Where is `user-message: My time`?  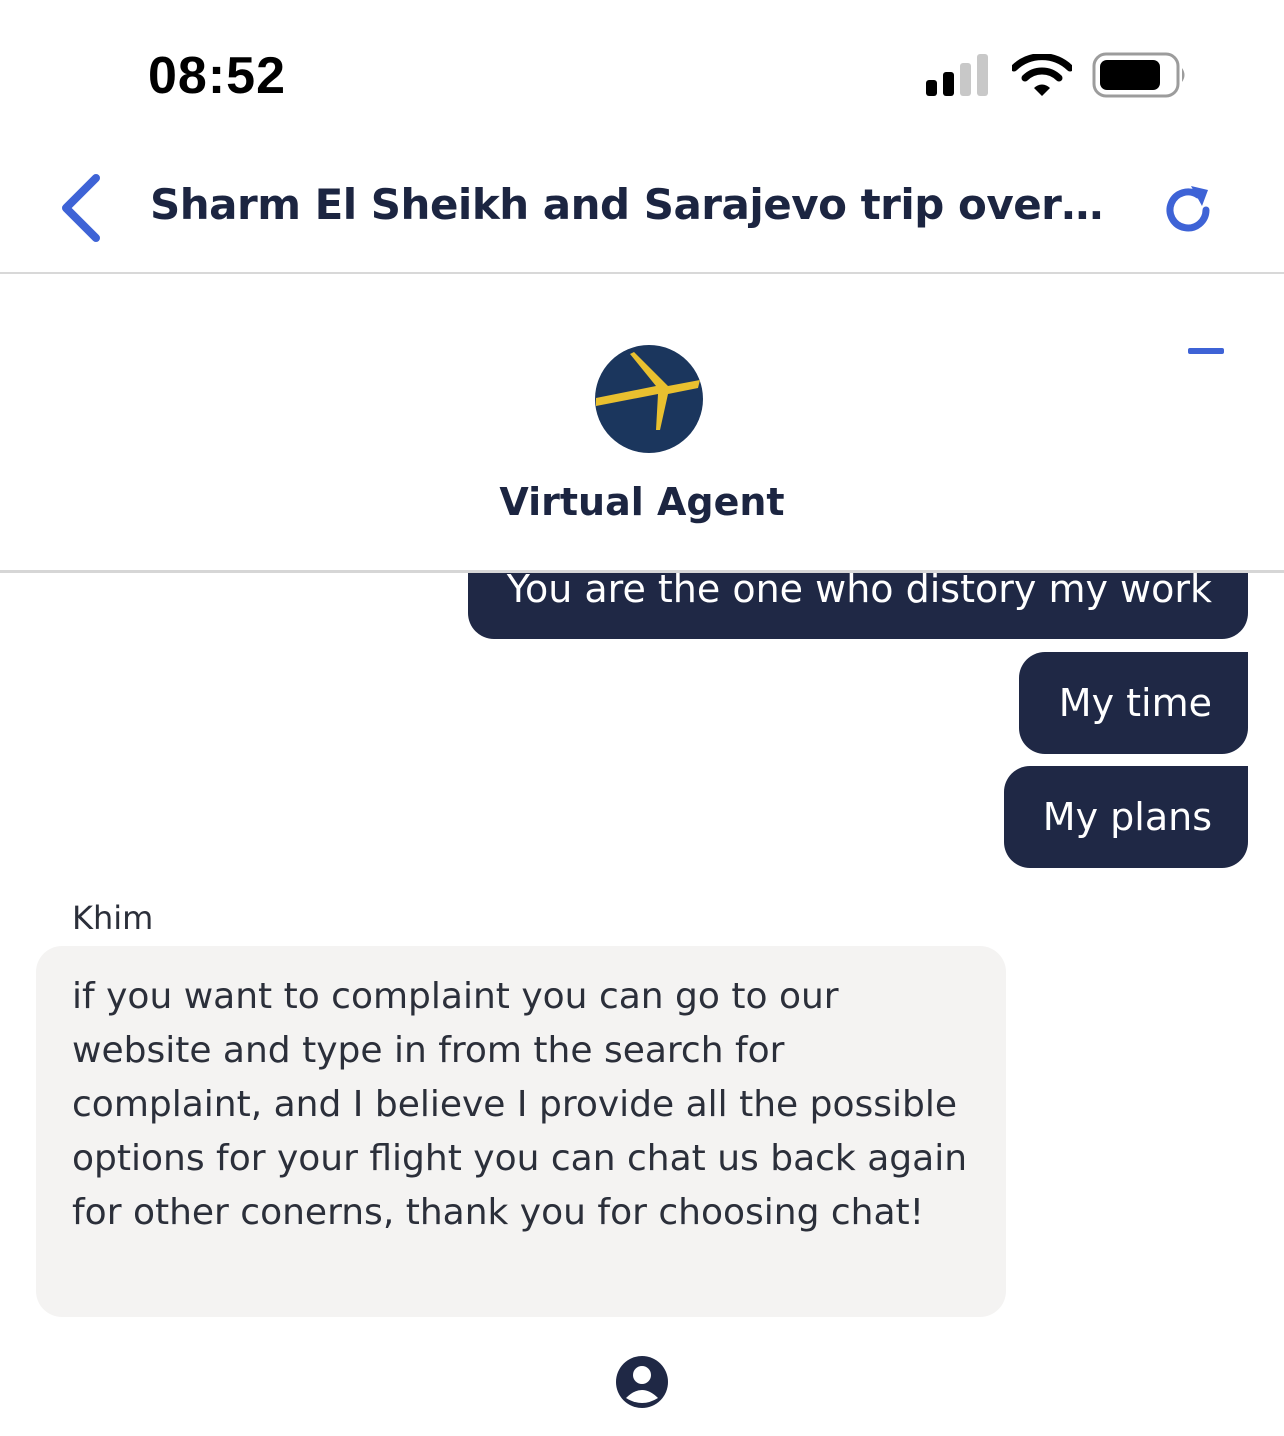 user-message: My time is located at coordinates (1133, 703).